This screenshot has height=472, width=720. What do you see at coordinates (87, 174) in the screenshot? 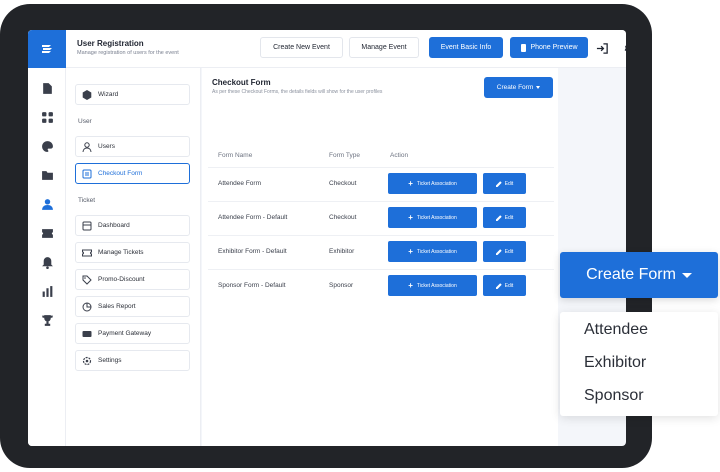
I see `form-icon` at bounding box center [87, 174].